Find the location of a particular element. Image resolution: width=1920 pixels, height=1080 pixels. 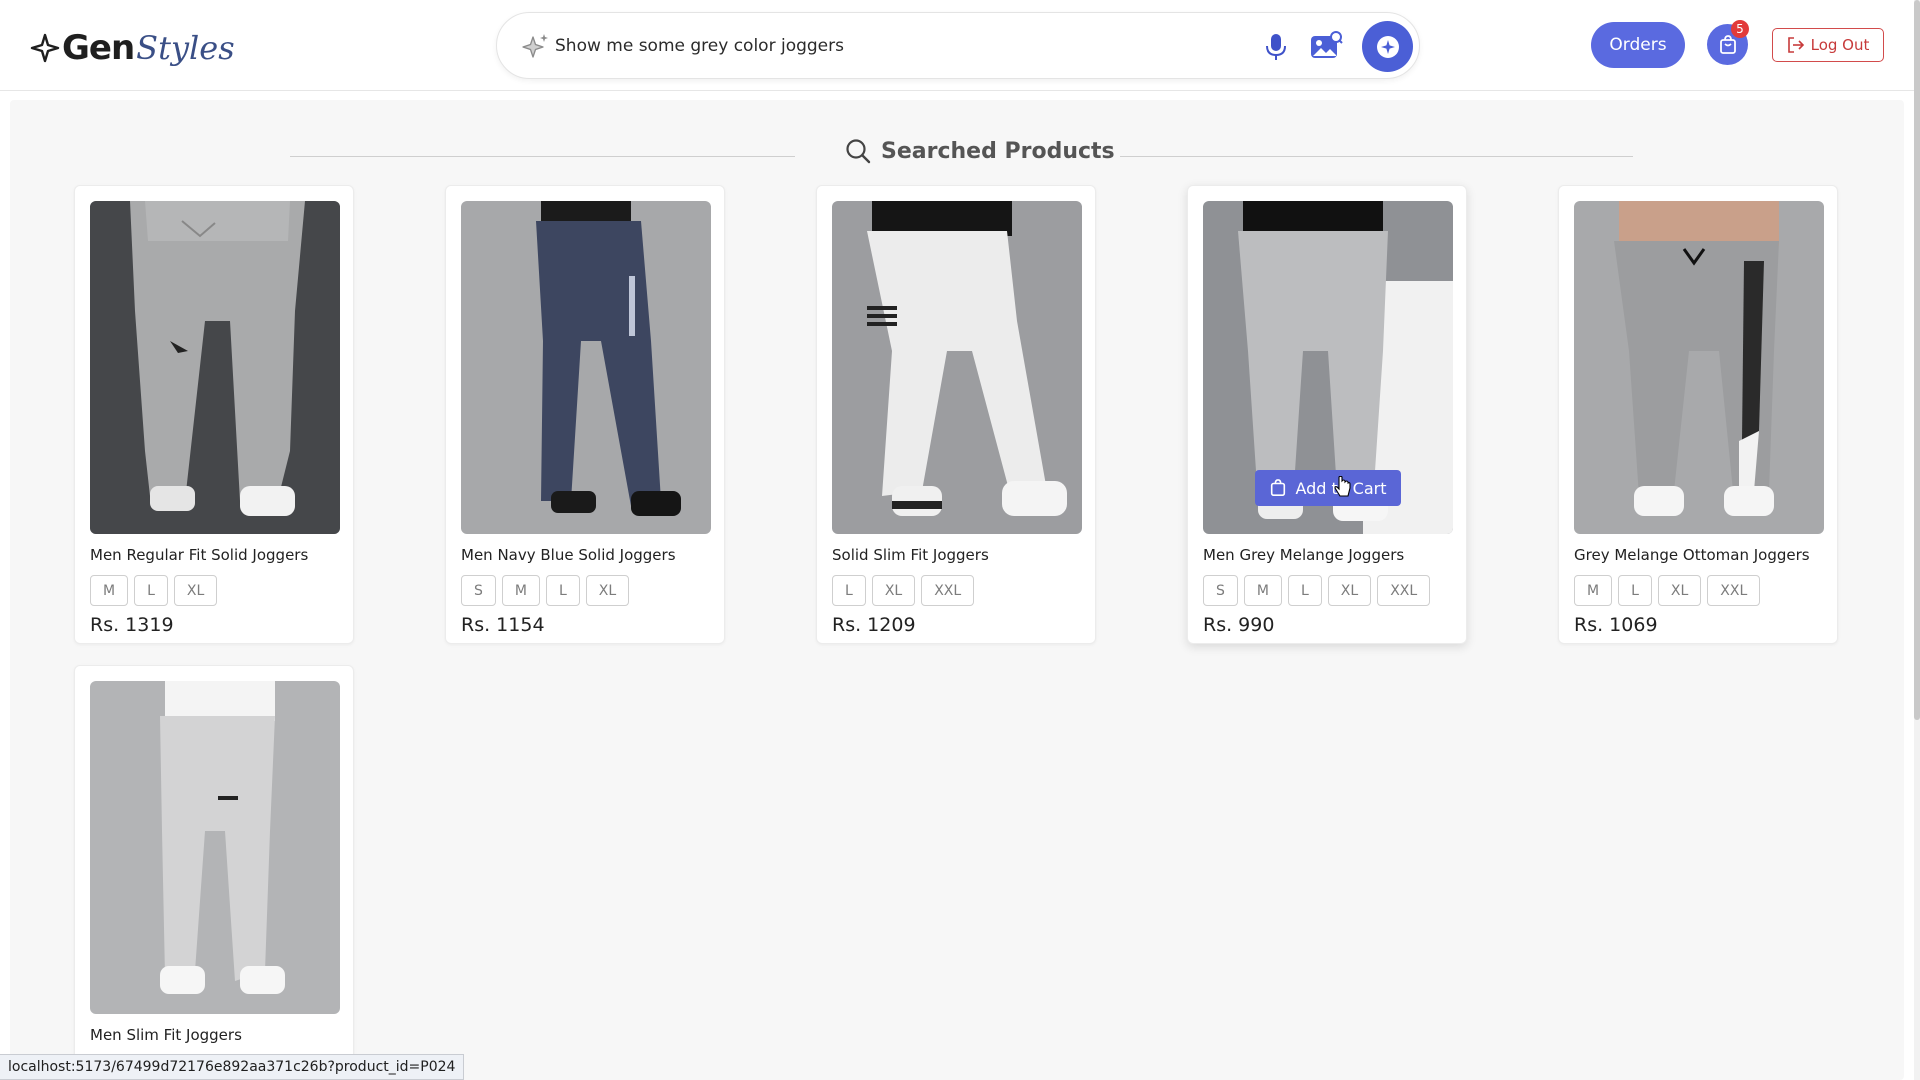

size-options: S M L XL XXL is located at coordinates (1317, 590).